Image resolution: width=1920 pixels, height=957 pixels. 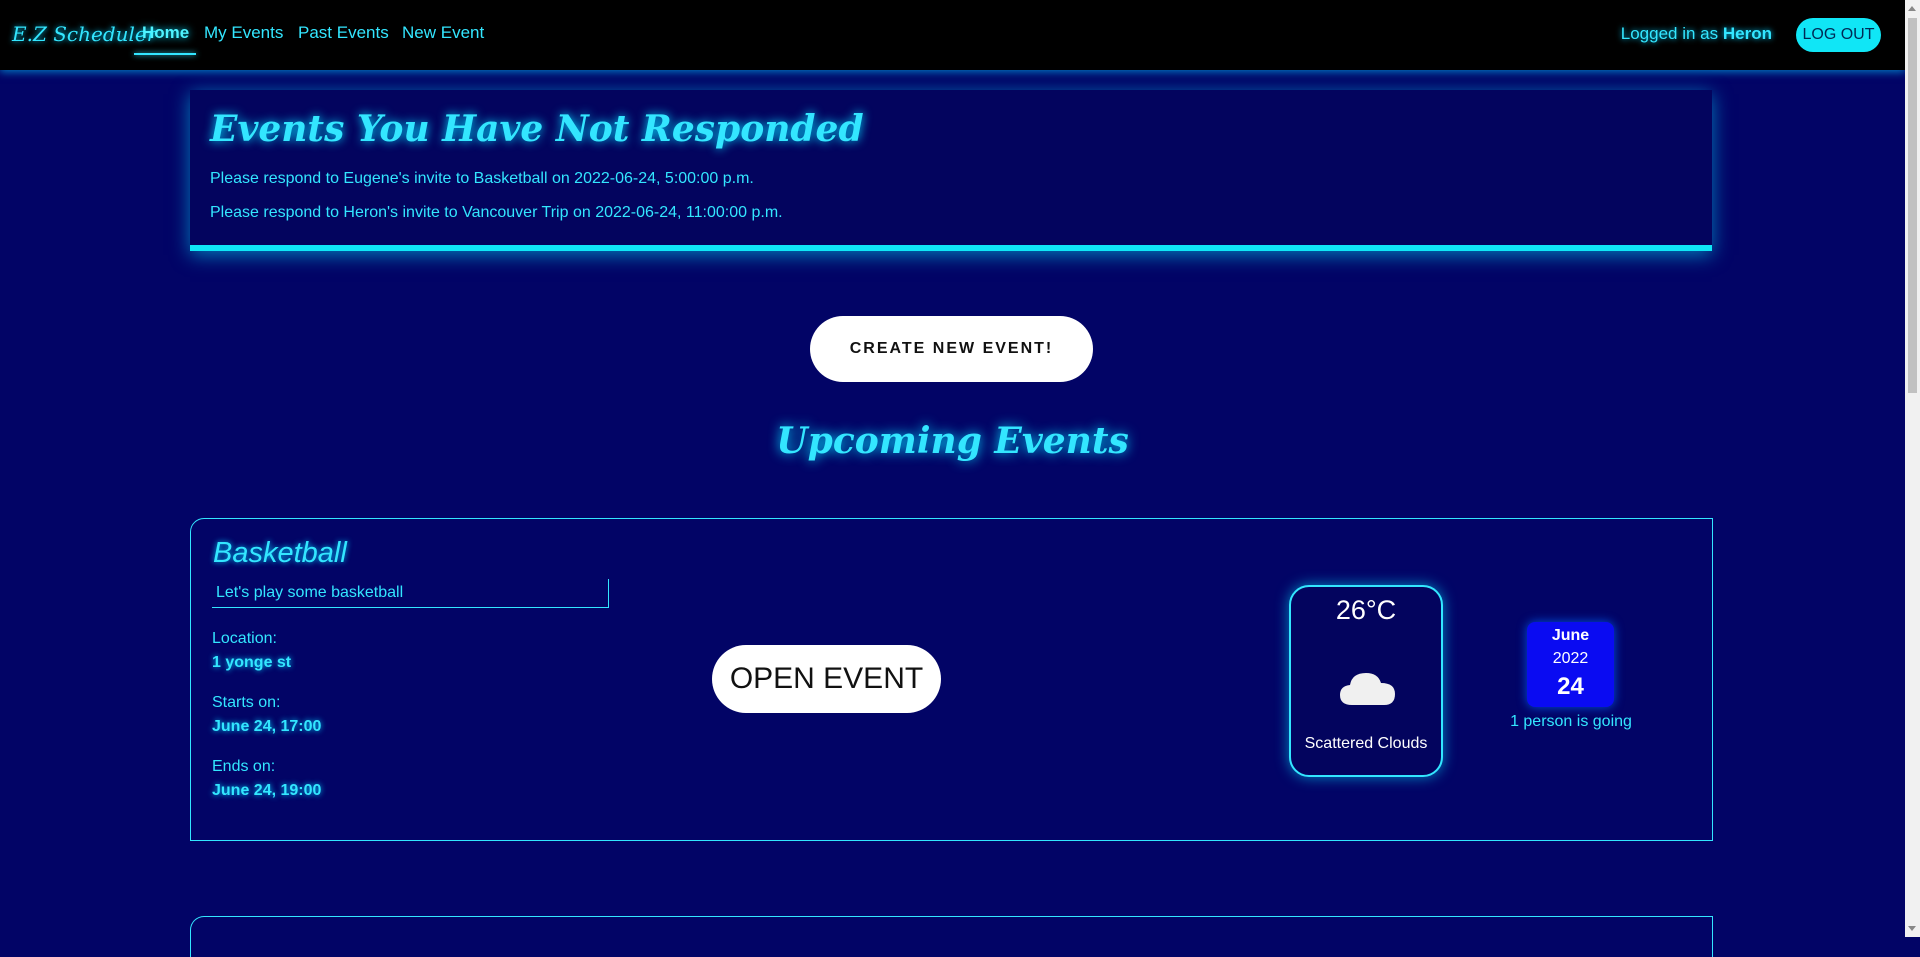 I want to click on logged-in-status: Logged in as Heron, so click(x=1696, y=34).